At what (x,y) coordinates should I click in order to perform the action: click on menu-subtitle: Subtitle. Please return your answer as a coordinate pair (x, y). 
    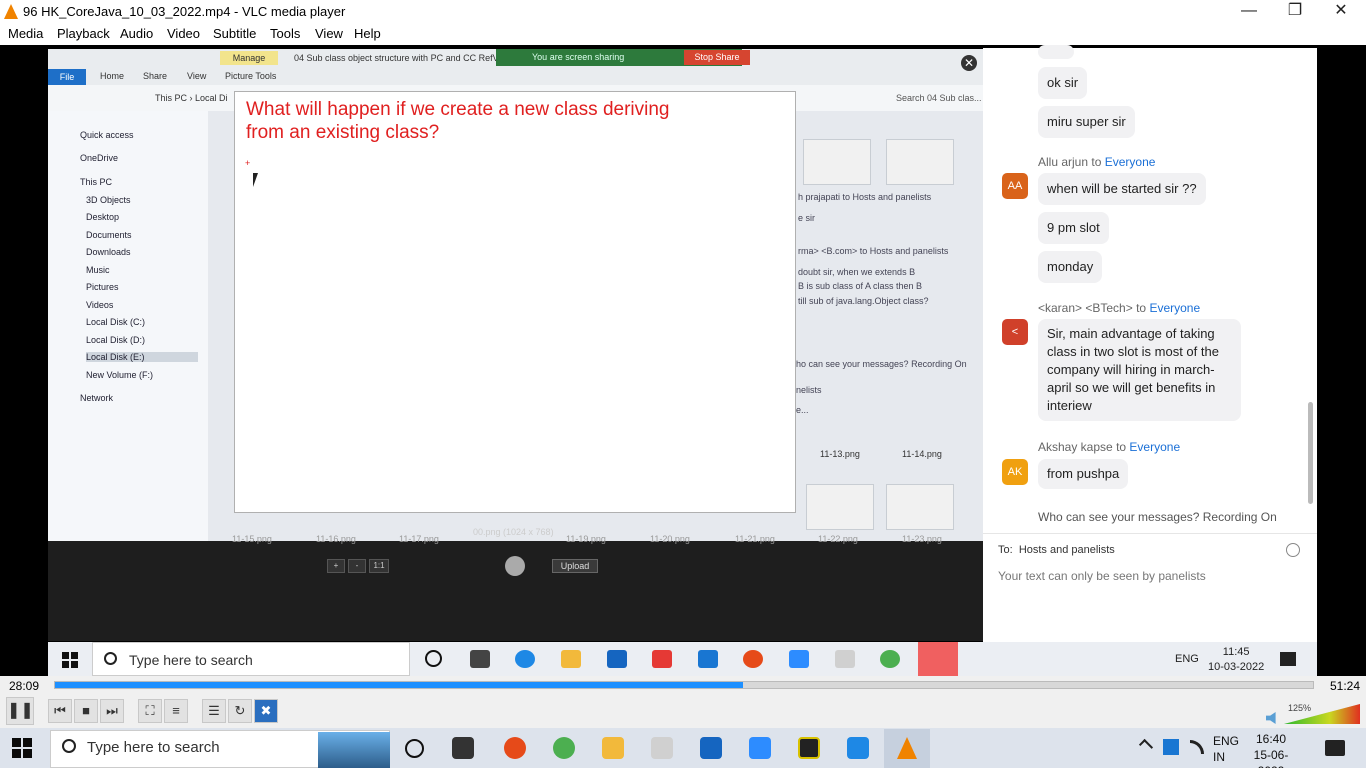
    Looking at the image, I should click on (234, 33).